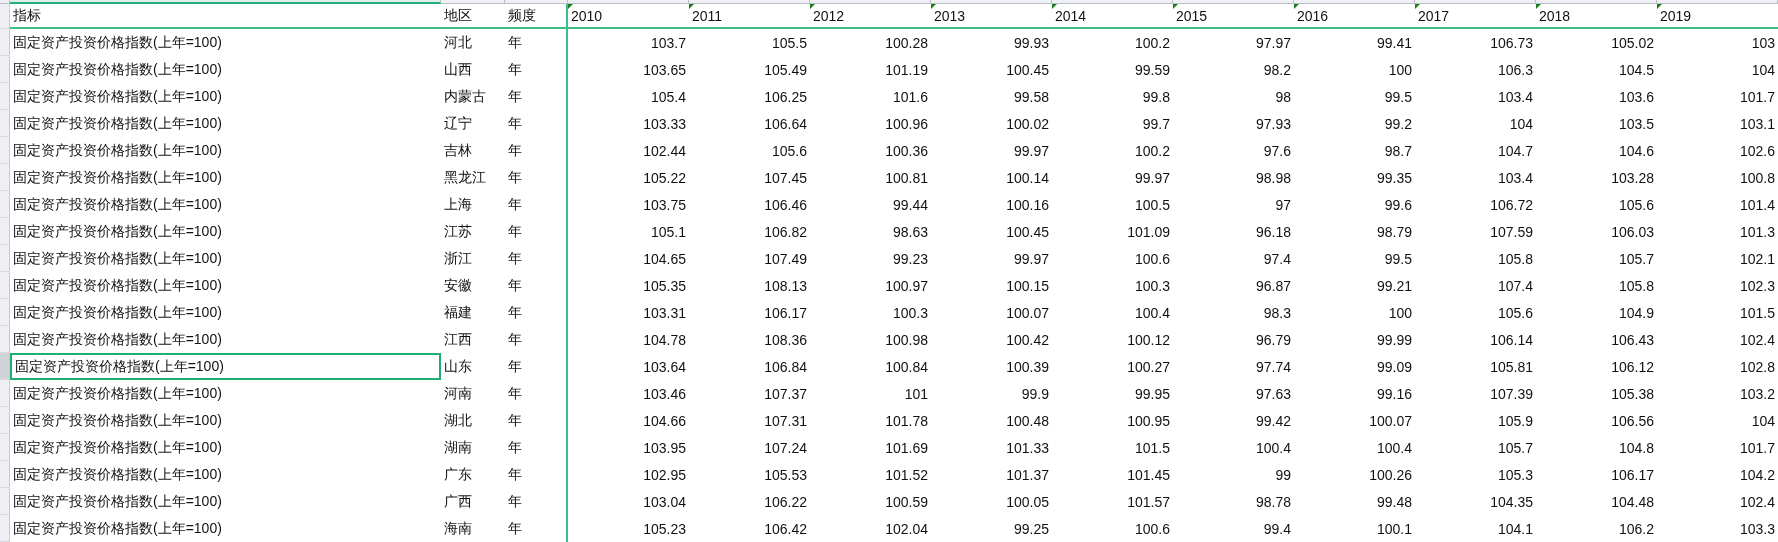 This screenshot has width=1778, height=542. I want to click on table-cell-text: 97.74, so click(1273, 367).